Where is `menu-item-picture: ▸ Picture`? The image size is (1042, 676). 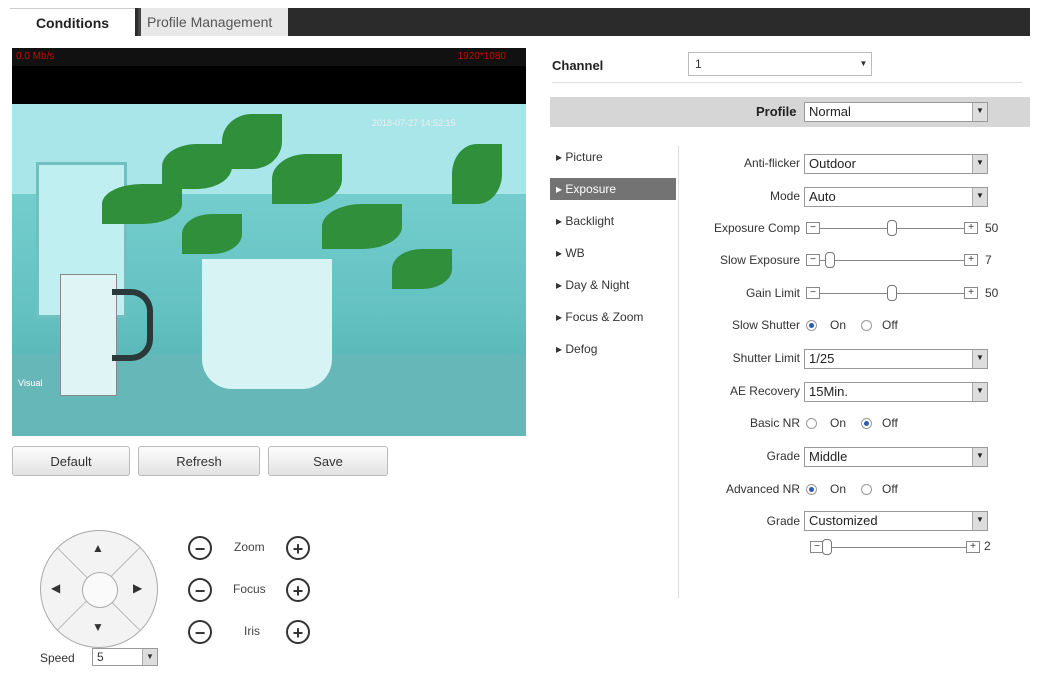
menu-item-picture: ▸ Picture is located at coordinates (613, 157).